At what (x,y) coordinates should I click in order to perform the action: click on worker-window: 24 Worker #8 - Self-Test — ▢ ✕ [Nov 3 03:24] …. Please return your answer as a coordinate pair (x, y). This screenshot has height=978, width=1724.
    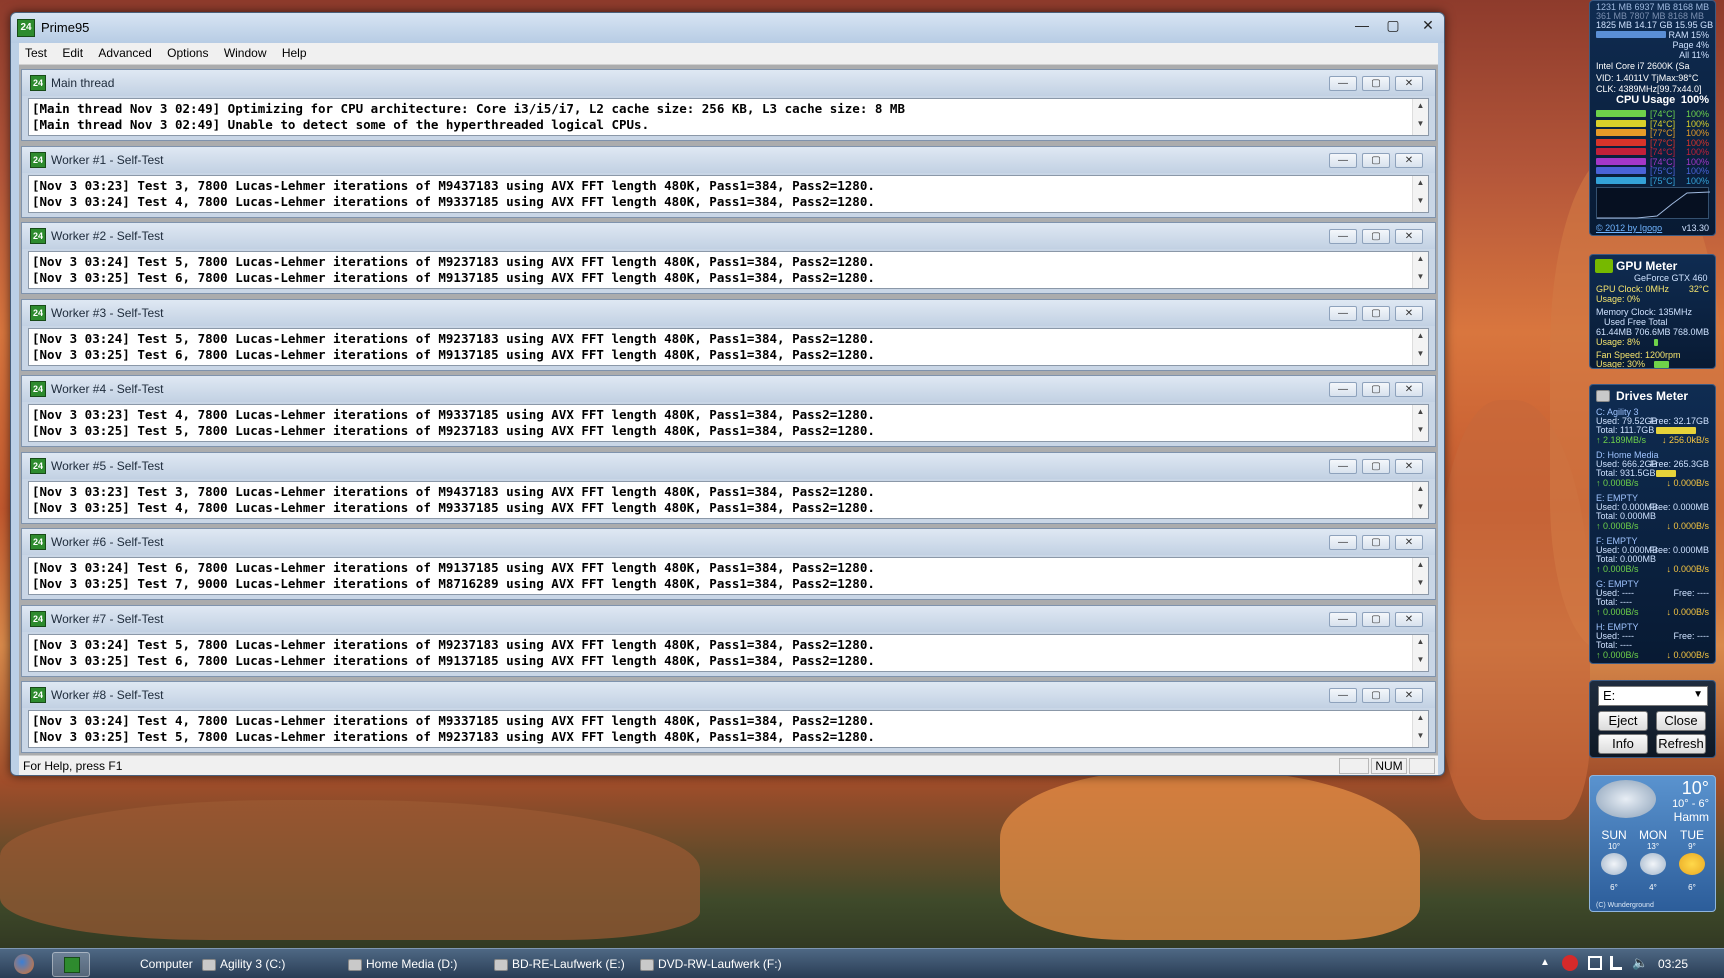
    Looking at the image, I should click on (728, 717).